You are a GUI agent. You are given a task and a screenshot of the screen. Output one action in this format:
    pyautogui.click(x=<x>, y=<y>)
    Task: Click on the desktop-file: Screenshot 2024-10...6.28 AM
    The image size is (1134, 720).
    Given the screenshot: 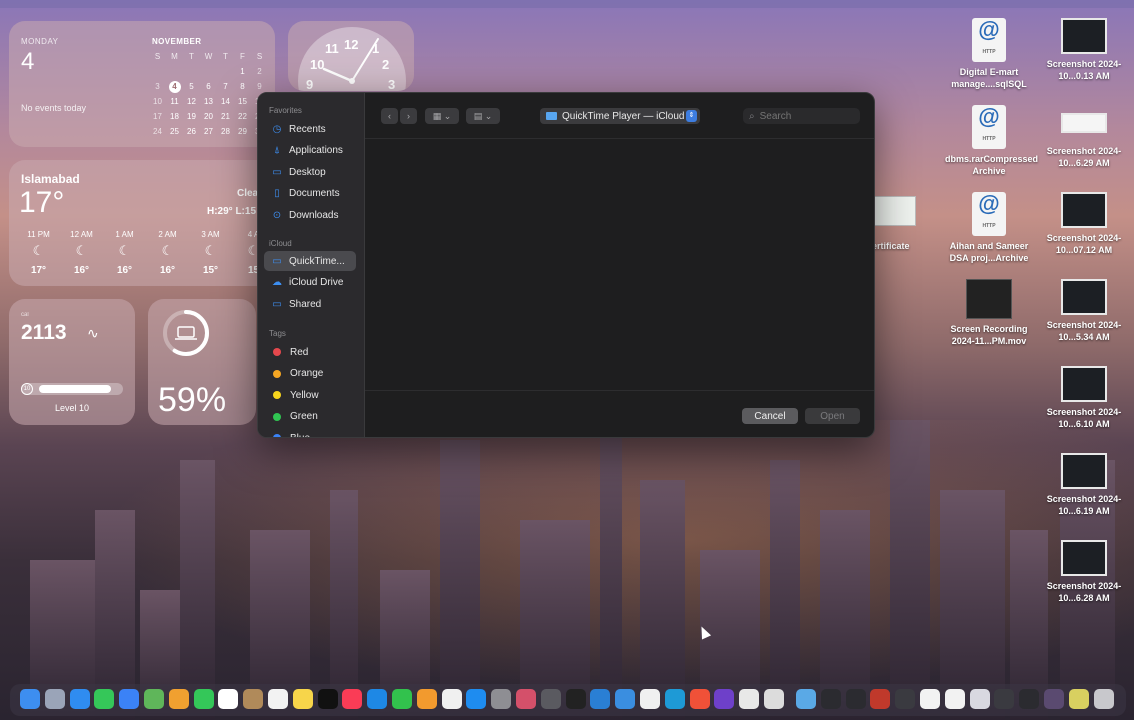 What is the action you would take?
    pyautogui.click(x=1084, y=572)
    